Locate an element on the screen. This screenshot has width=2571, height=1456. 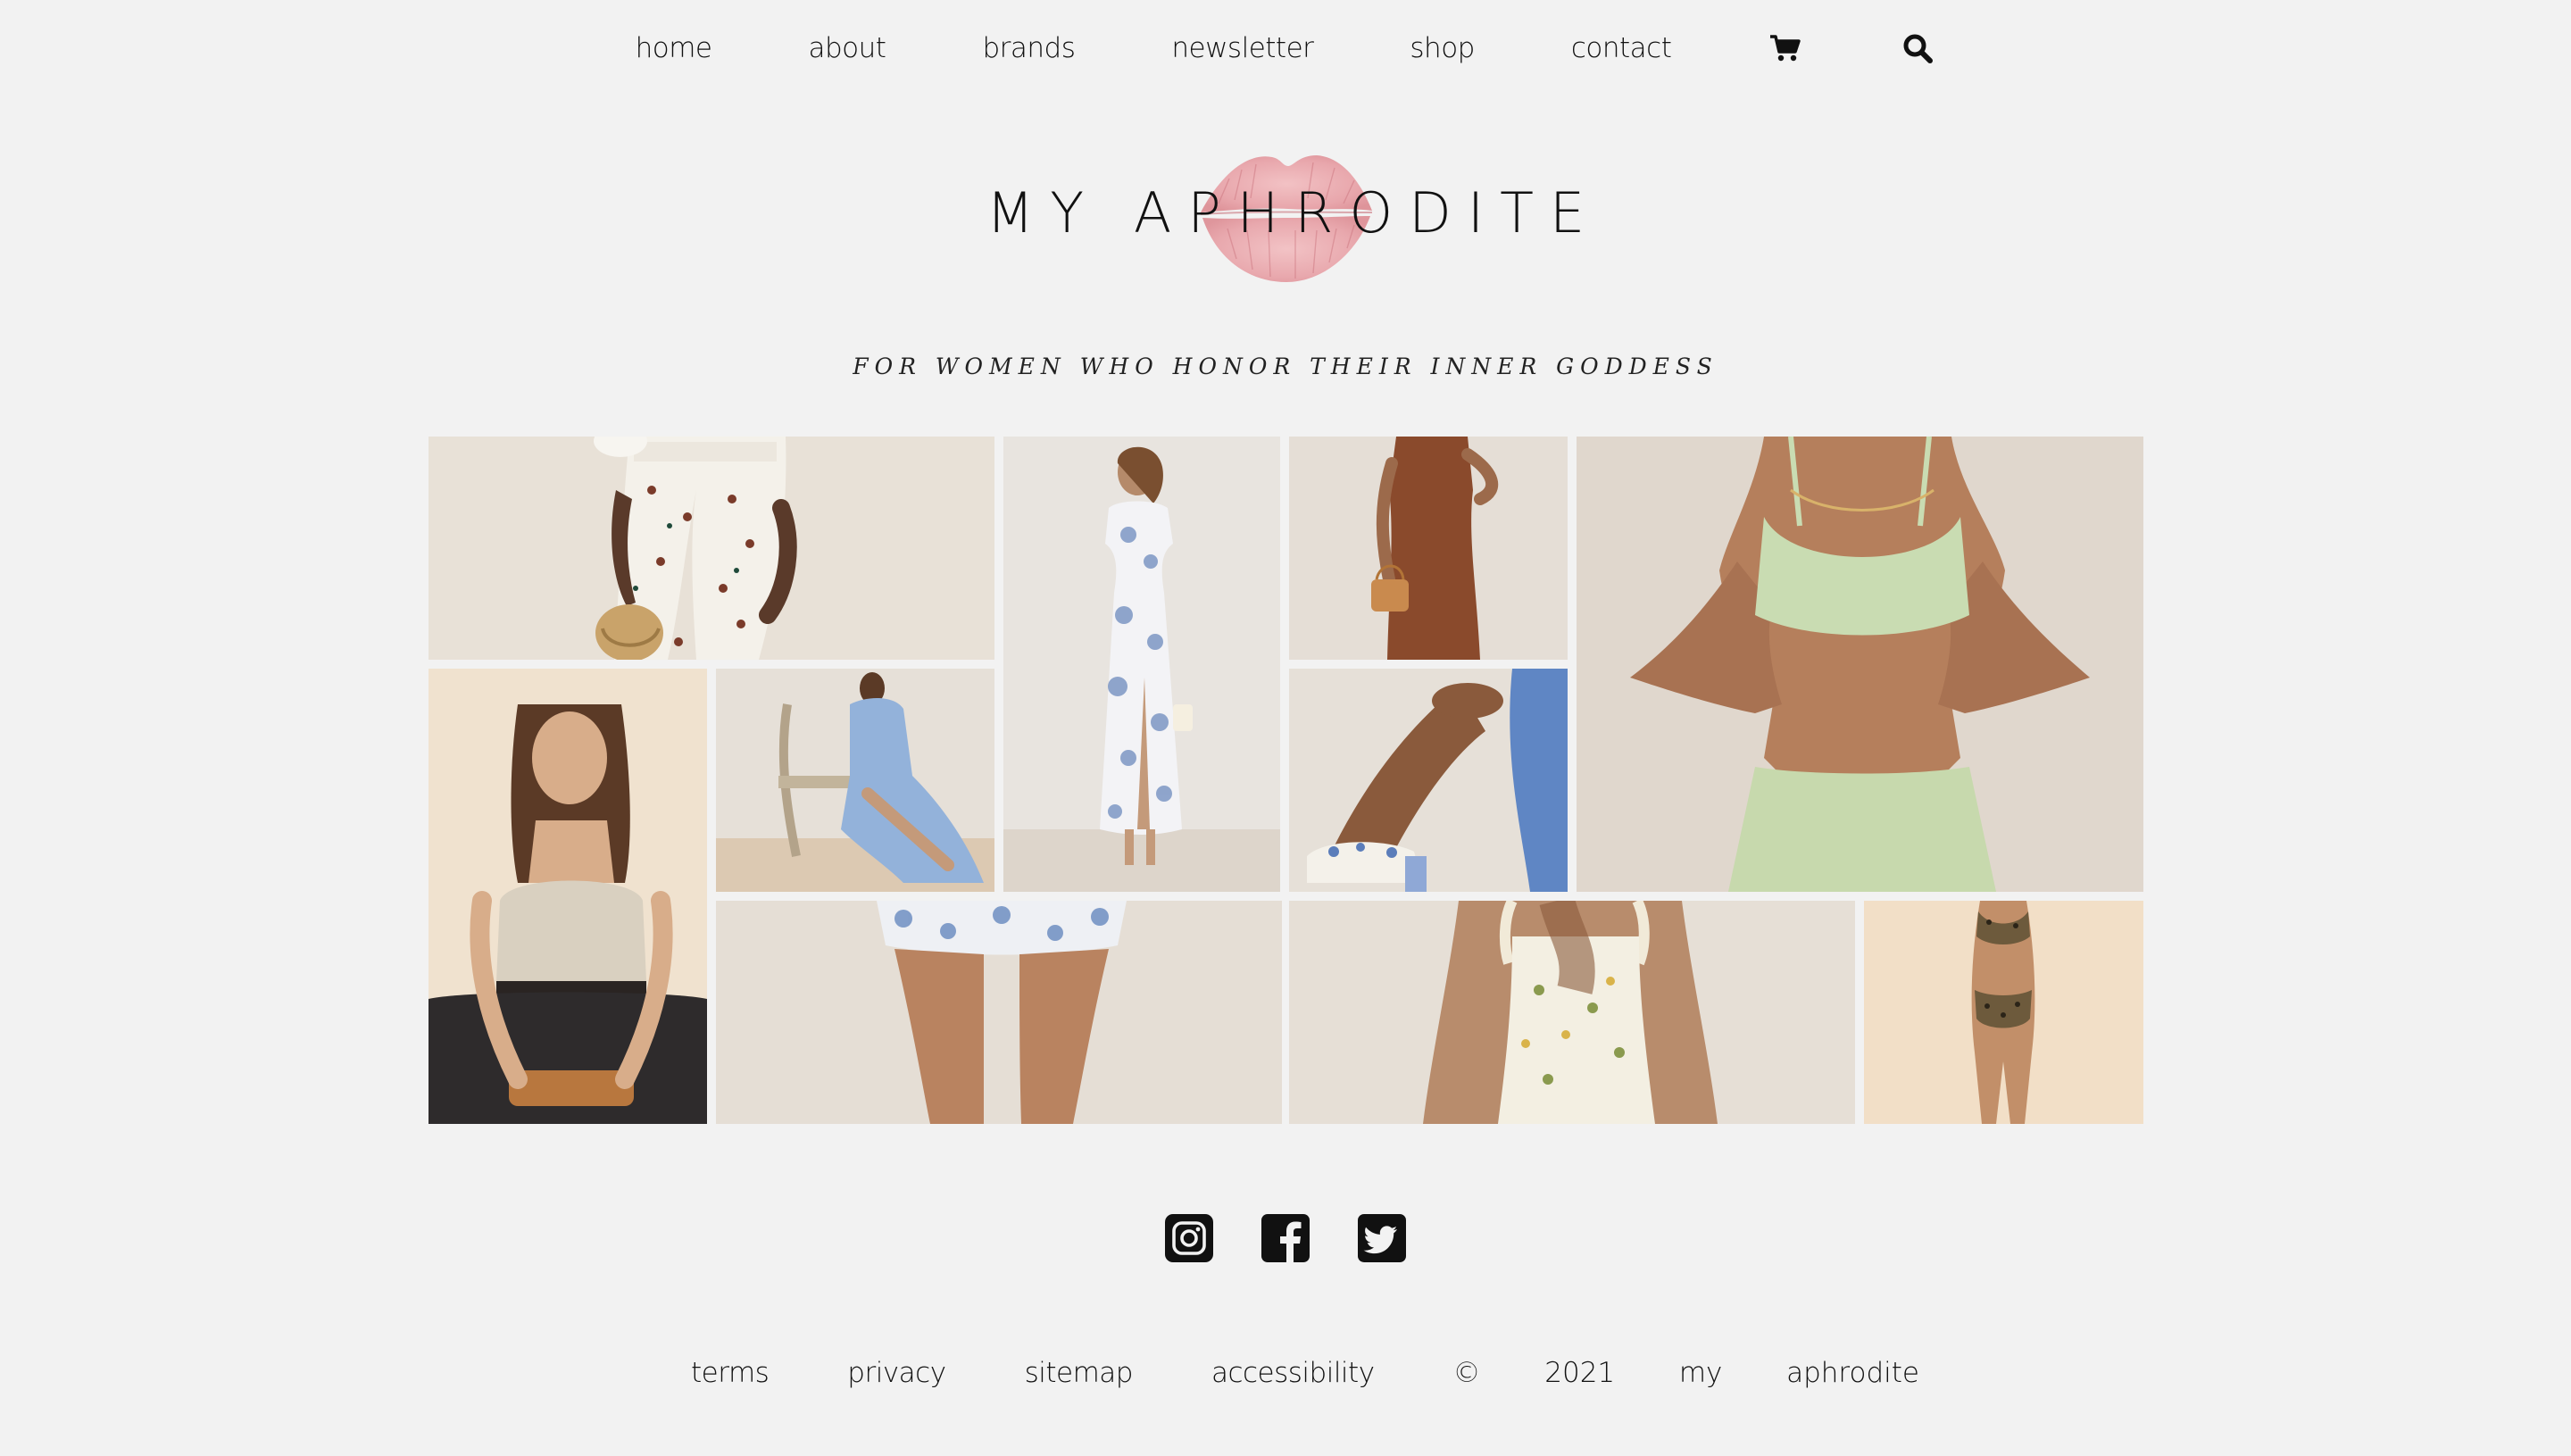
floral-sandal-photo is located at coordinates (1428, 781).